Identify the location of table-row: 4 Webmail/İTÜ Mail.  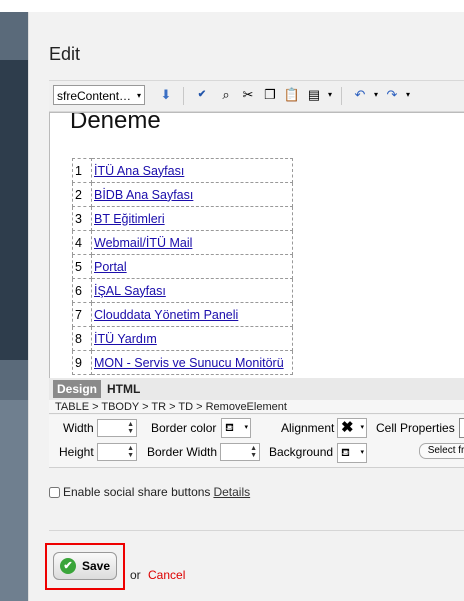
(182, 242).